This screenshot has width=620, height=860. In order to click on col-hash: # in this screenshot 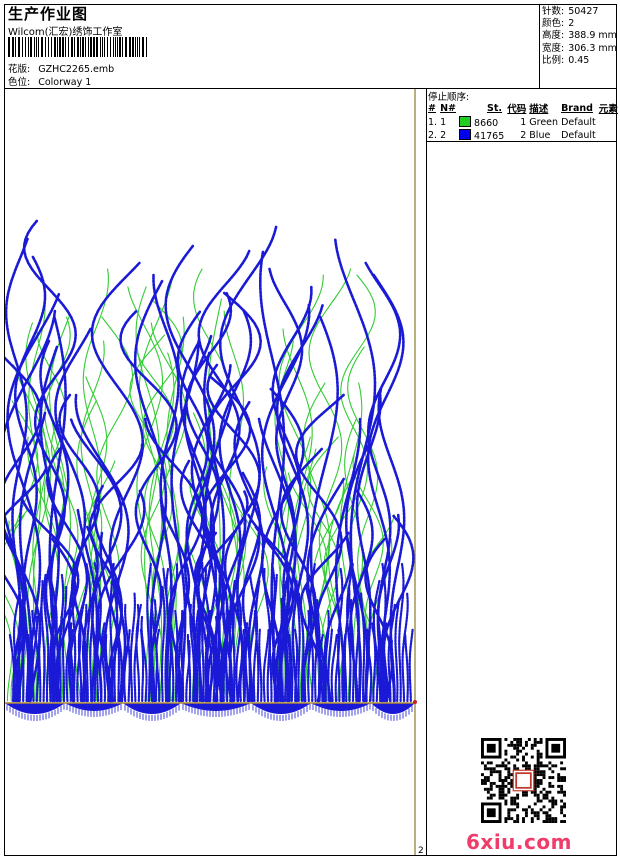, I will do `click(432, 108)`.